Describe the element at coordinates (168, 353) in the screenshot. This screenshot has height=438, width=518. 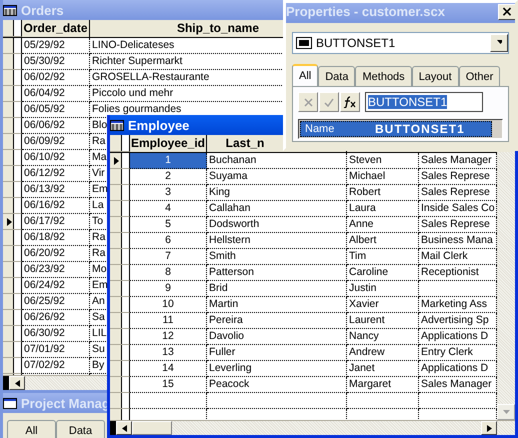
I see `table-cell: 13` at that location.